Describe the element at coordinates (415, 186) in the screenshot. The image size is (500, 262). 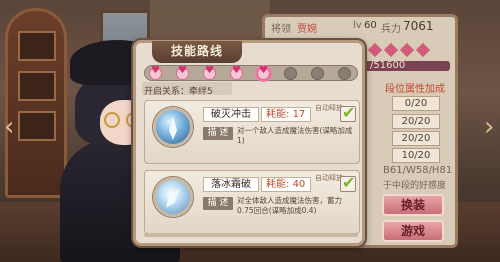
I see `stat-hint: 于中段的好感度` at that location.